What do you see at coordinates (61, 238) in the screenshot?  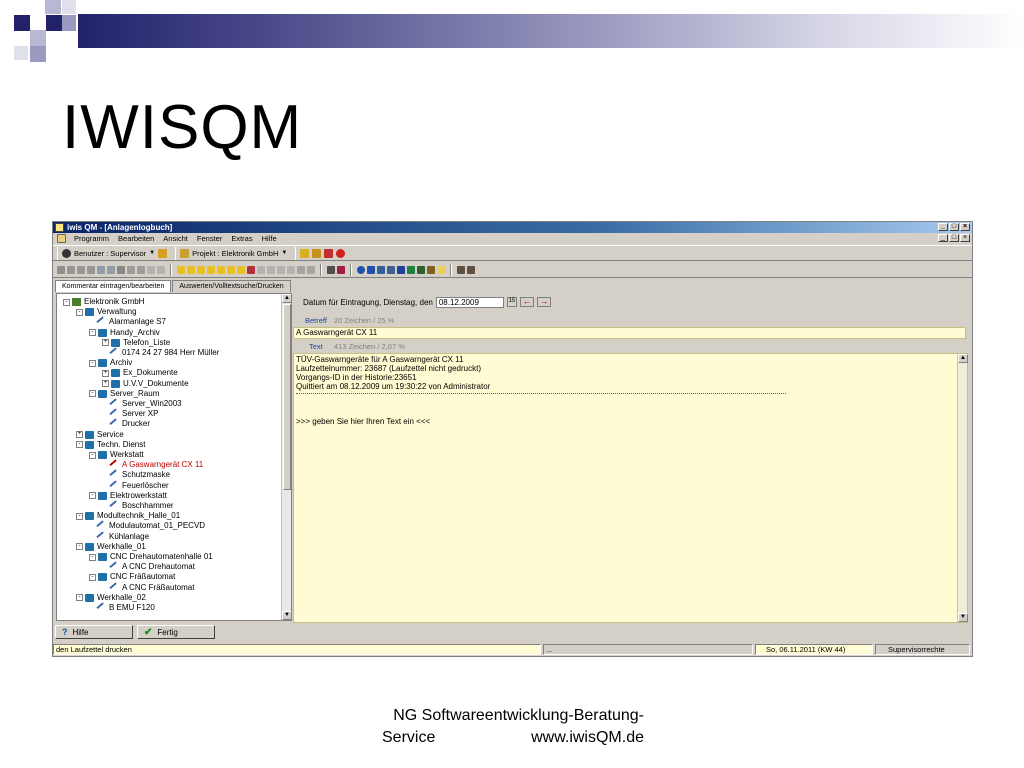 I see `doc-menu-icon` at bounding box center [61, 238].